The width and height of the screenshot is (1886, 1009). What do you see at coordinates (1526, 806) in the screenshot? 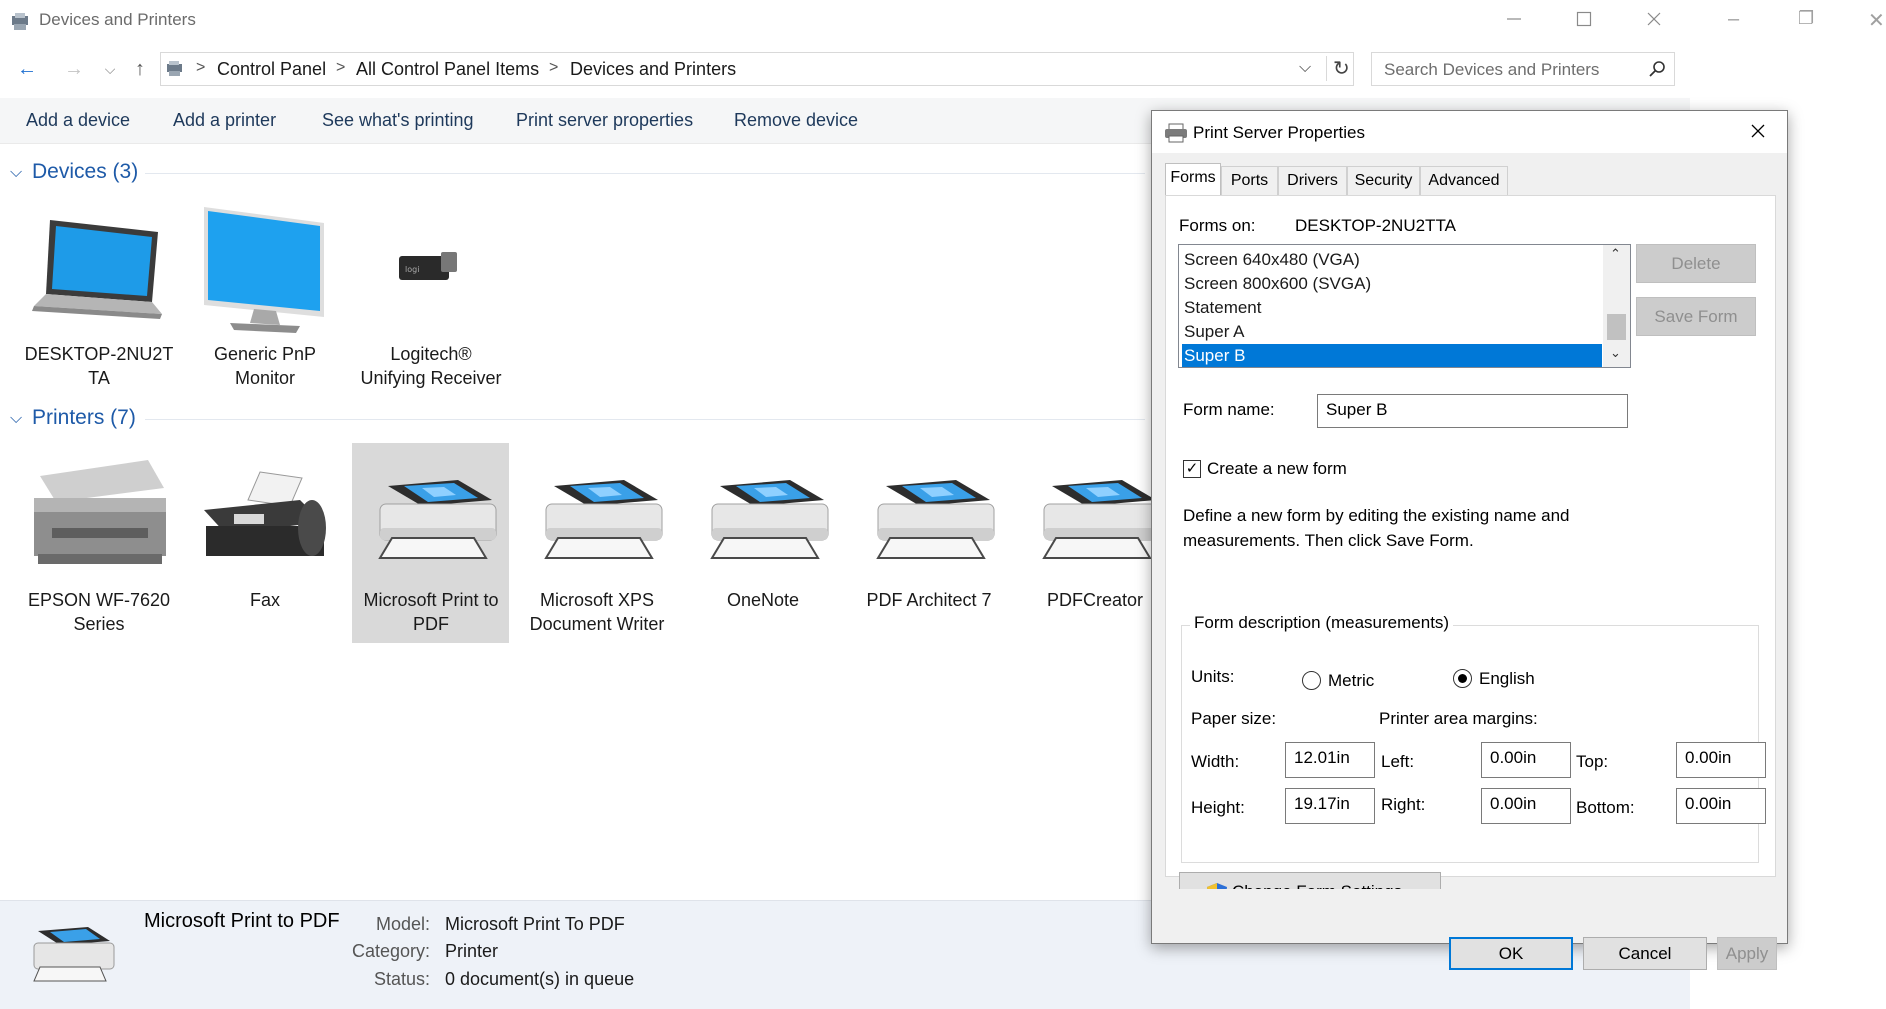
I see `right-margin-field: 0.00in` at bounding box center [1526, 806].